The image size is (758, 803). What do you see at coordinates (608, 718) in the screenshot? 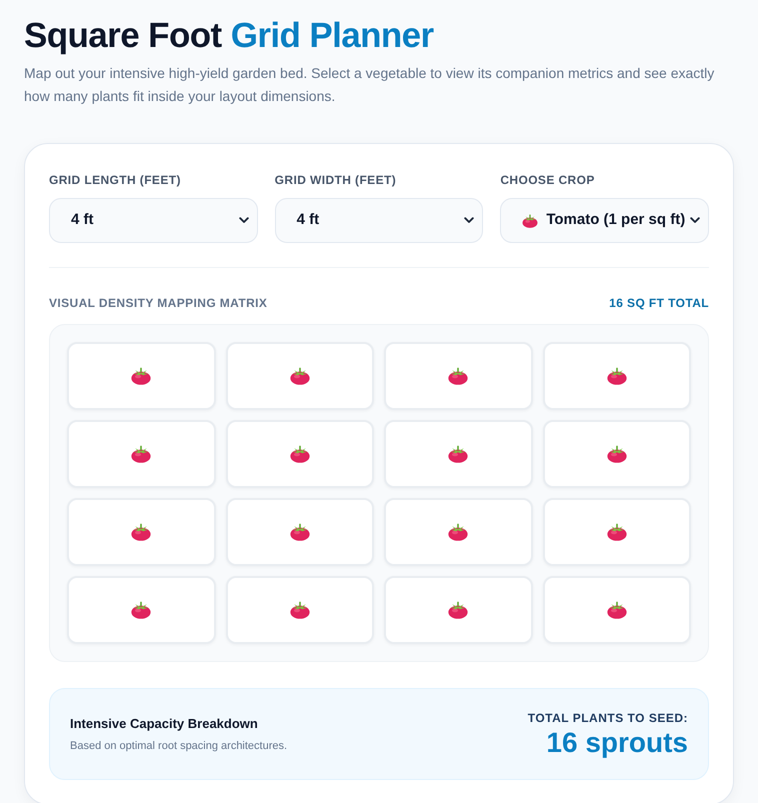
I see `total-label: TOTAL PLANTS TO SEED:` at bounding box center [608, 718].